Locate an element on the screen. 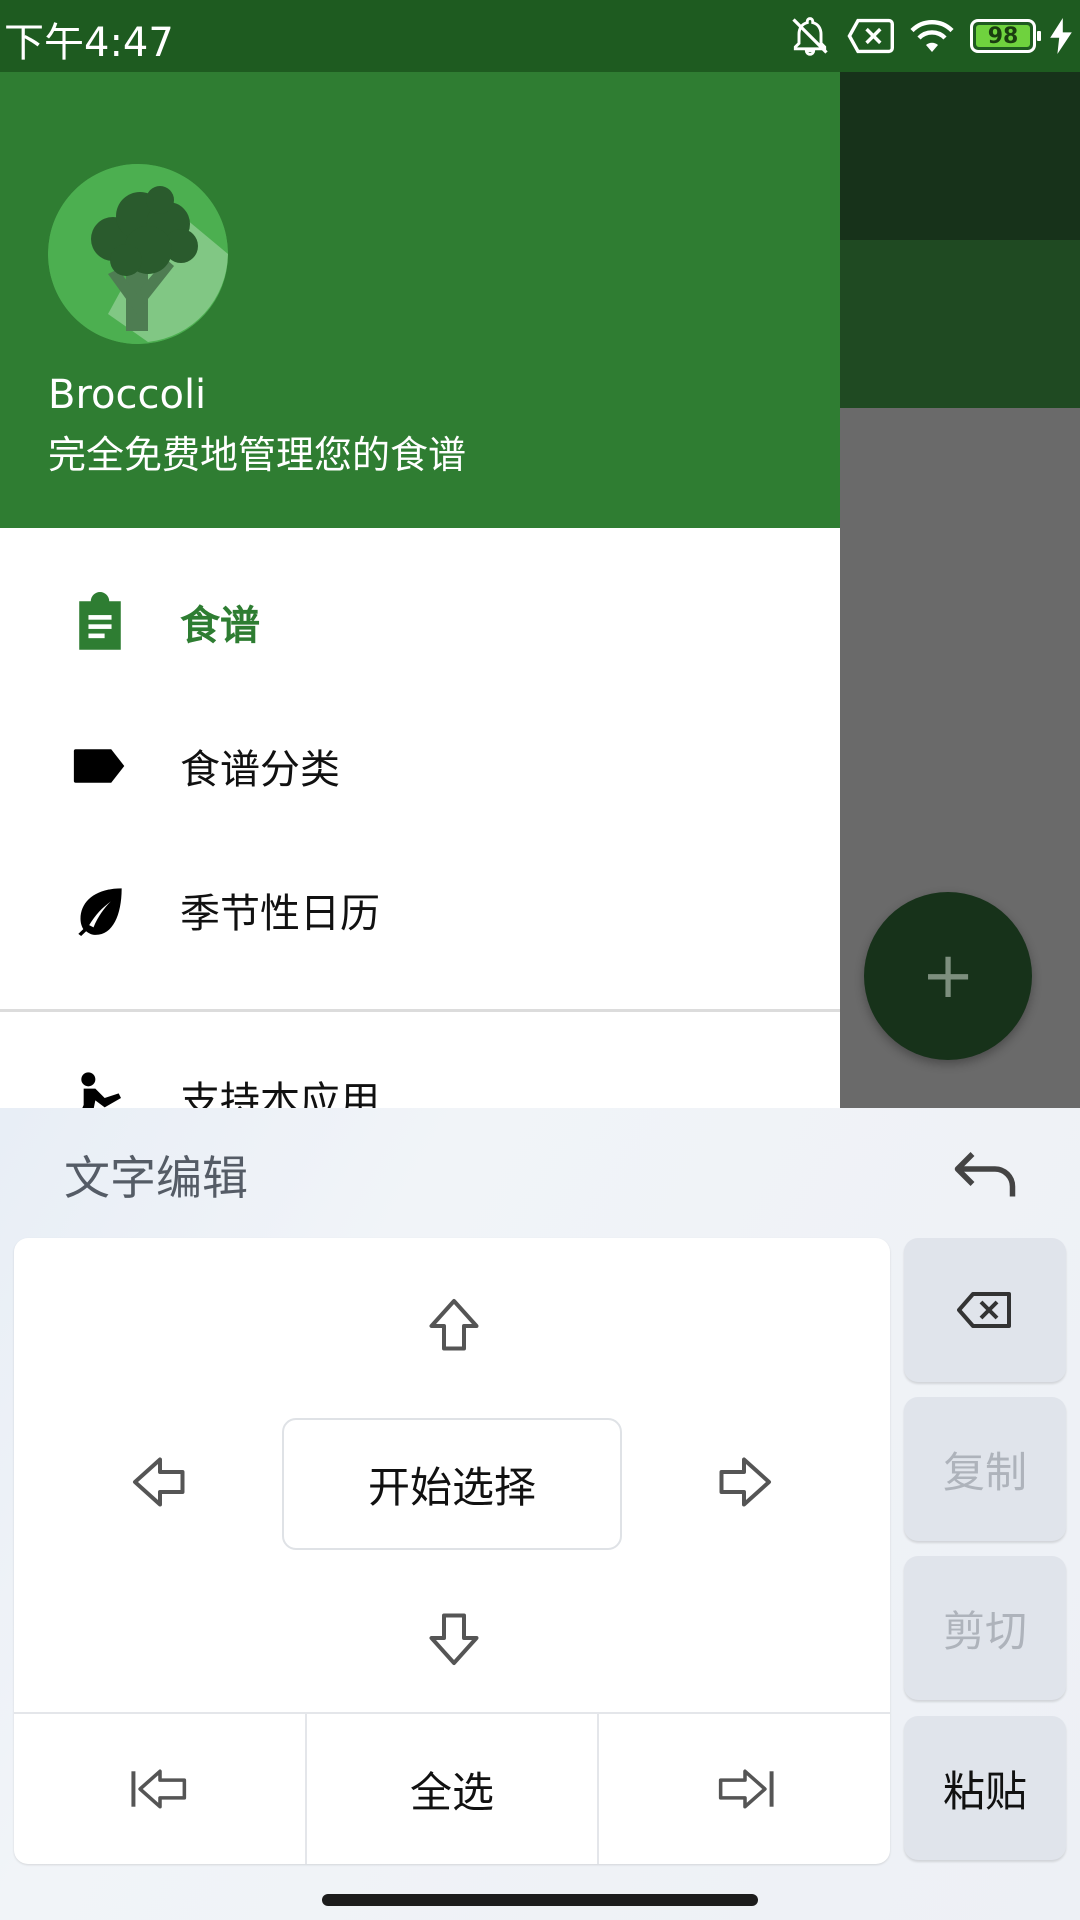  start-selection-button: 开始选择 is located at coordinates (452, 1484).